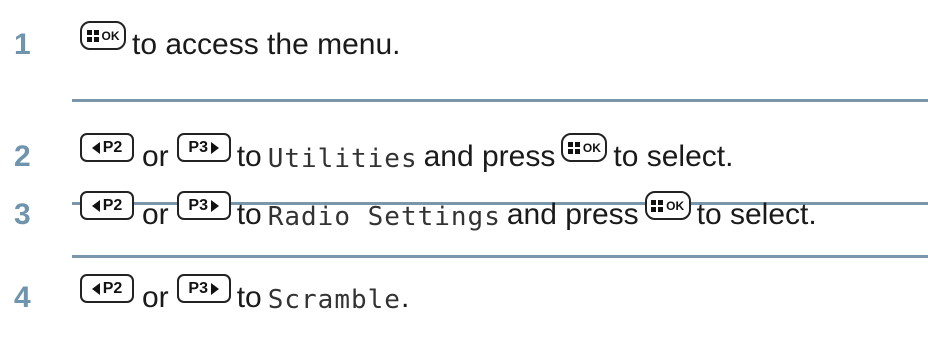  I want to click on menu-item-name: Scramble, so click(334, 300).